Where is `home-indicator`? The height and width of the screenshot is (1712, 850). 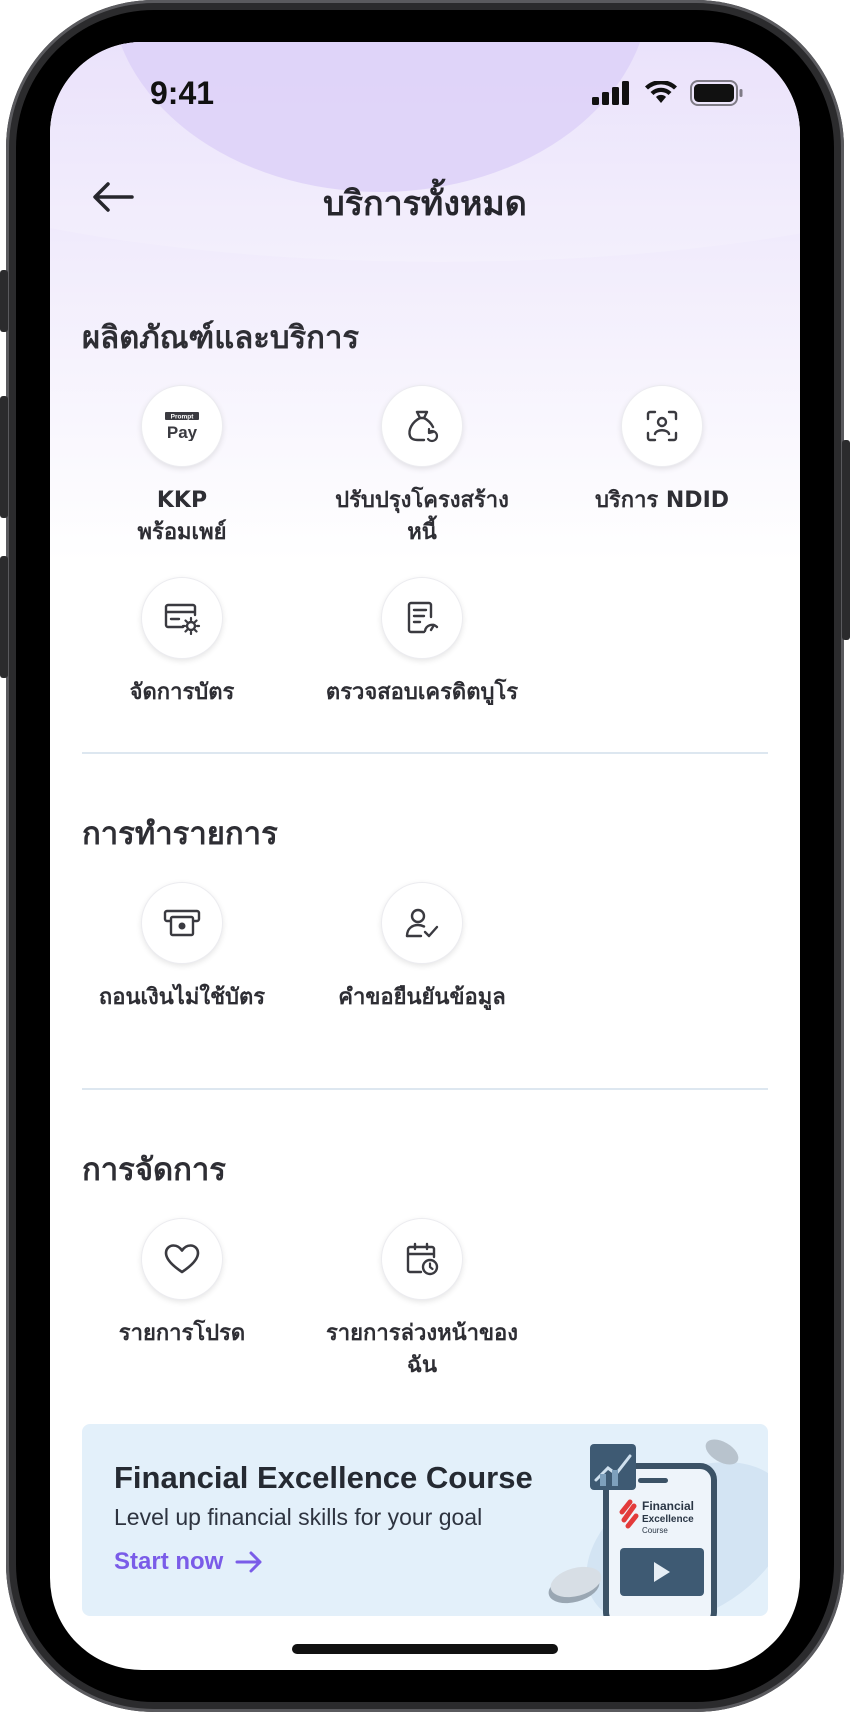 home-indicator is located at coordinates (425, 1649).